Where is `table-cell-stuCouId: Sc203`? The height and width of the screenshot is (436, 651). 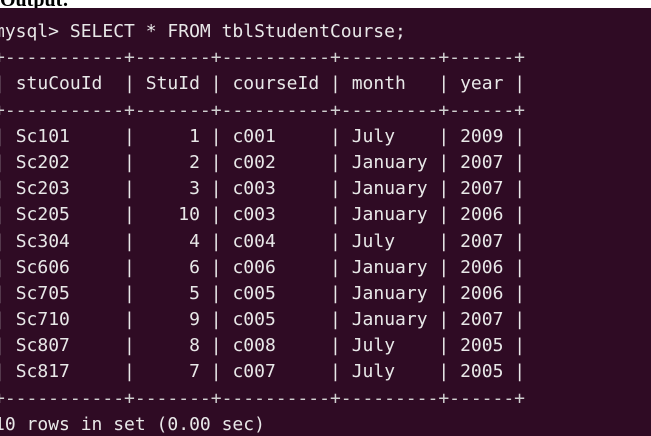 table-cell-stuCouId: Sc203 is located at coordinates (42, 189).